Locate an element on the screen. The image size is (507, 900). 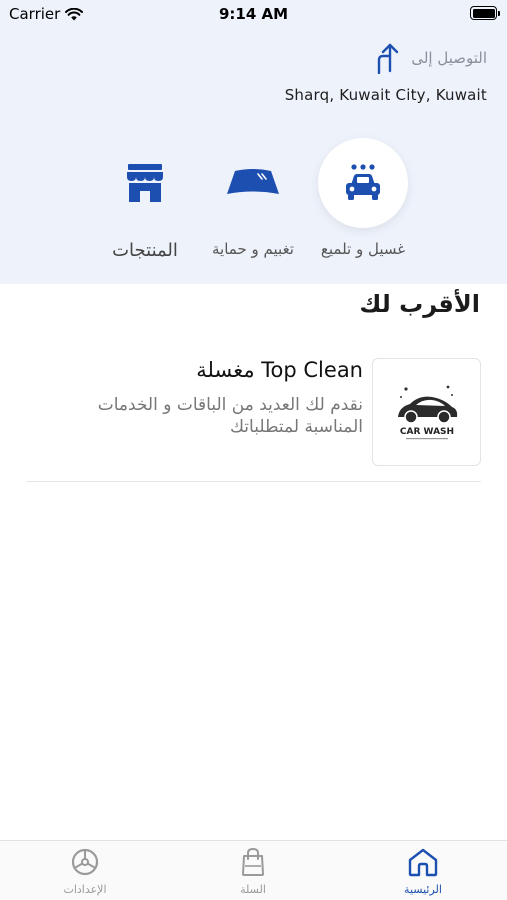
category-car-wash-circle is located at coordinates (363, 183).